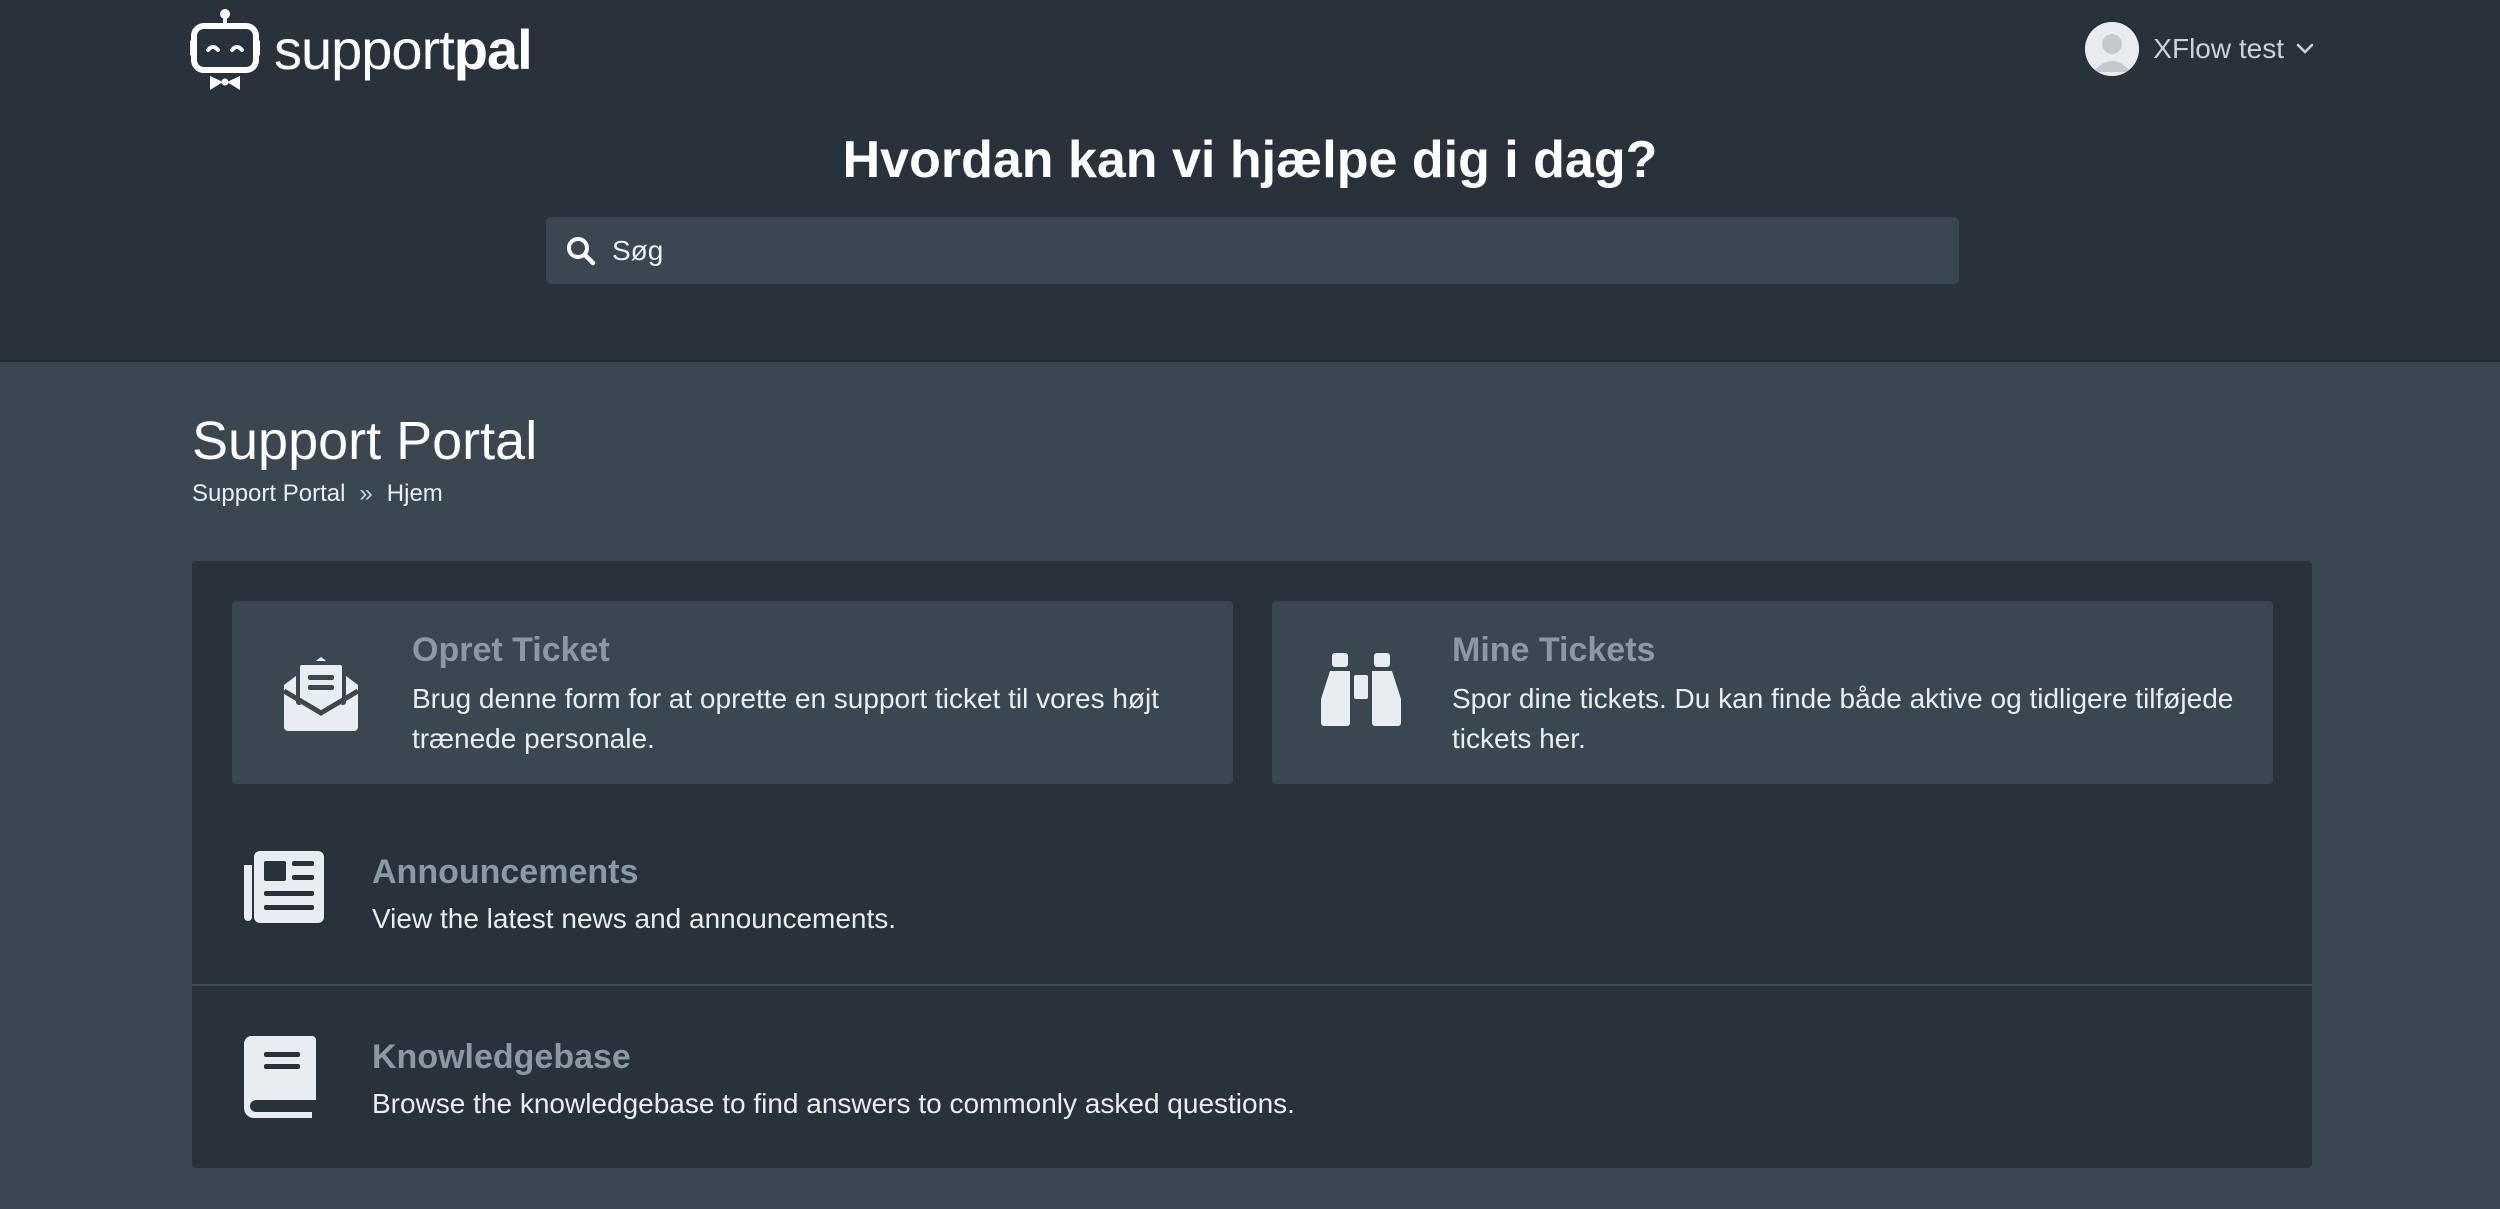  What do you see at coordinates (414, 493) in the screenshot?
I see `breadcrumb-current: Hjem` at bounding box center [414, 493].